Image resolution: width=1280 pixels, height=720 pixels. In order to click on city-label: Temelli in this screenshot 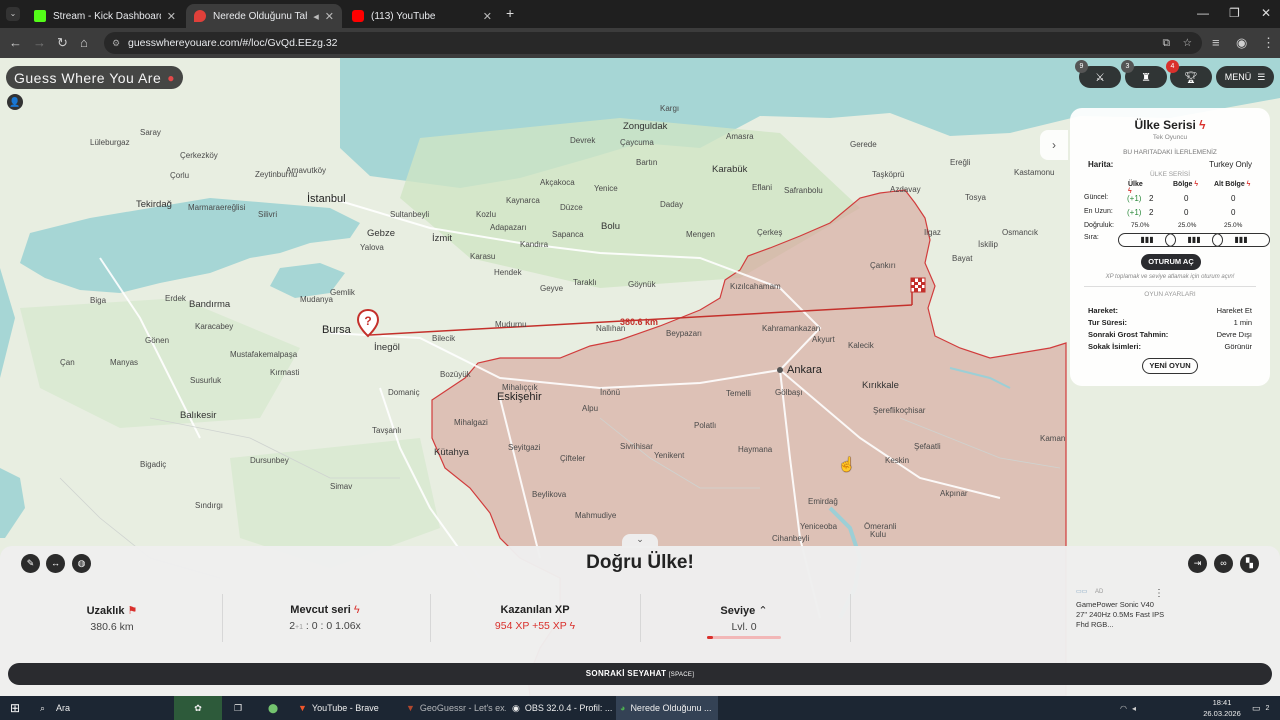, I will do `click(738, 393)`.